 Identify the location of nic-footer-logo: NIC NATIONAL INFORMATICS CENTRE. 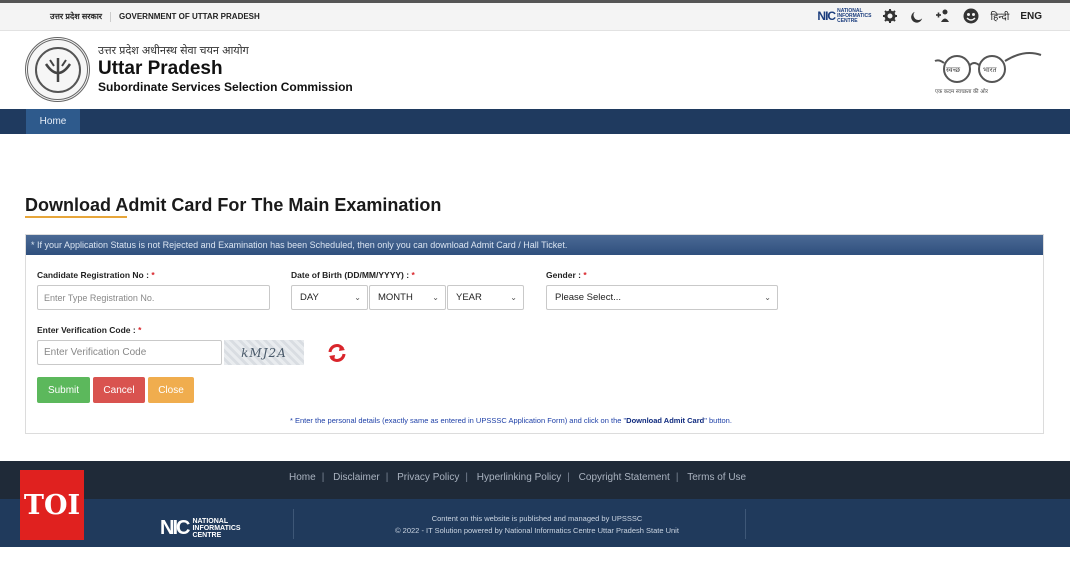
(200, 528).